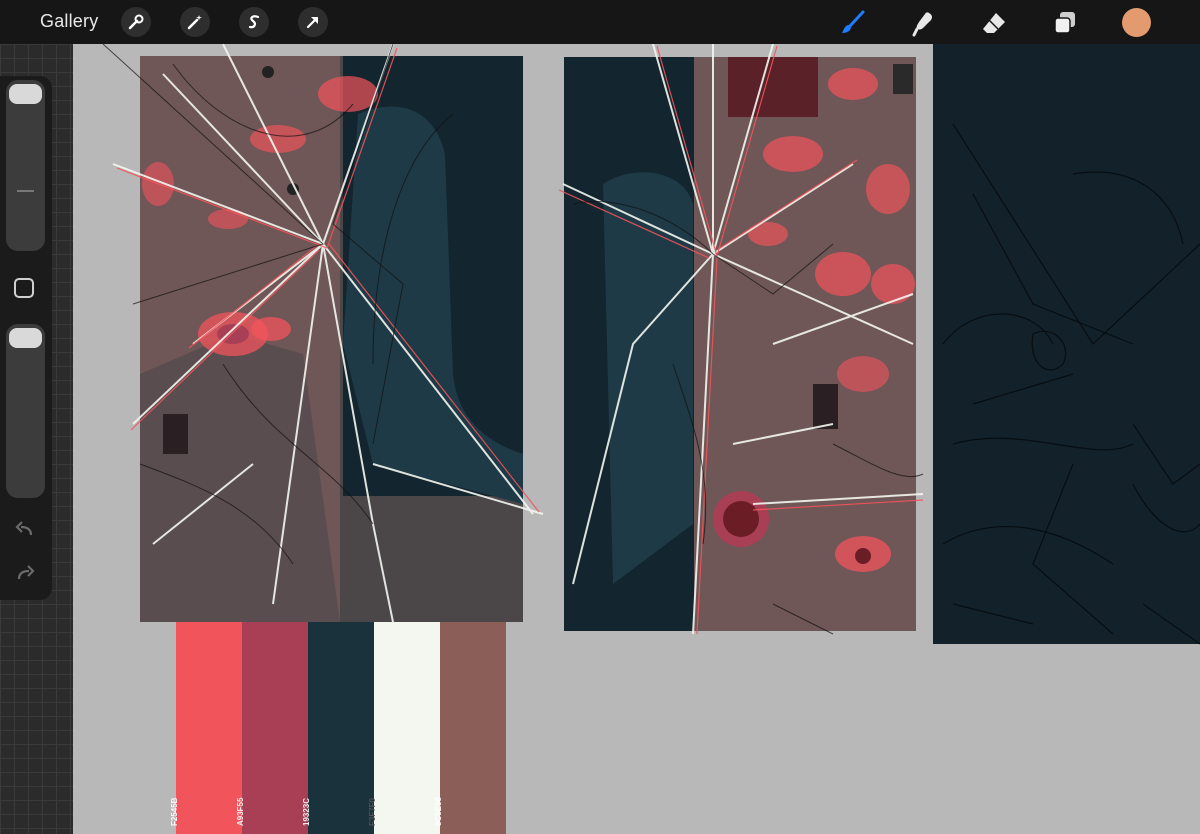  Describe the element at coordinates (24, 288) in the screenshot. I see `square-modifier-icon` at that location.